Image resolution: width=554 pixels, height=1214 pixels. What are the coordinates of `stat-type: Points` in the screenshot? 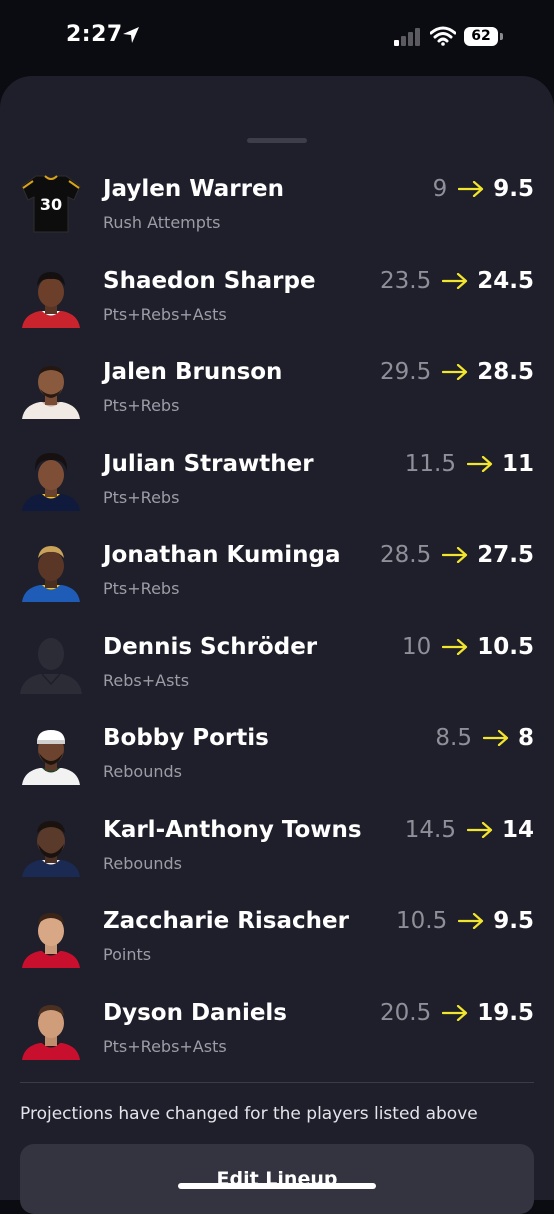 It's located at (127, 954).